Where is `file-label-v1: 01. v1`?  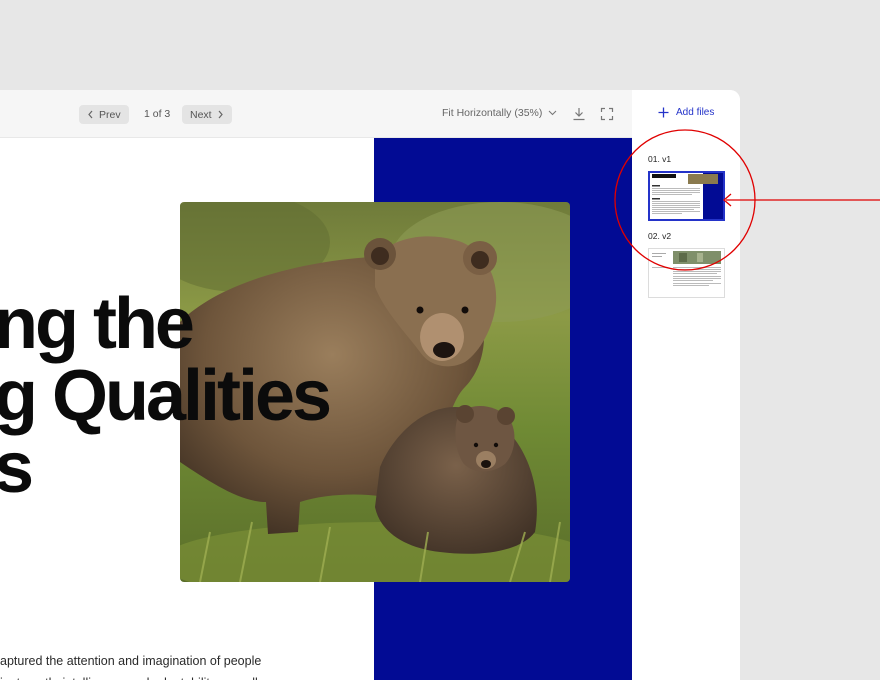
file-label-v1: 01. v1 is located at coordinates (660, 159).